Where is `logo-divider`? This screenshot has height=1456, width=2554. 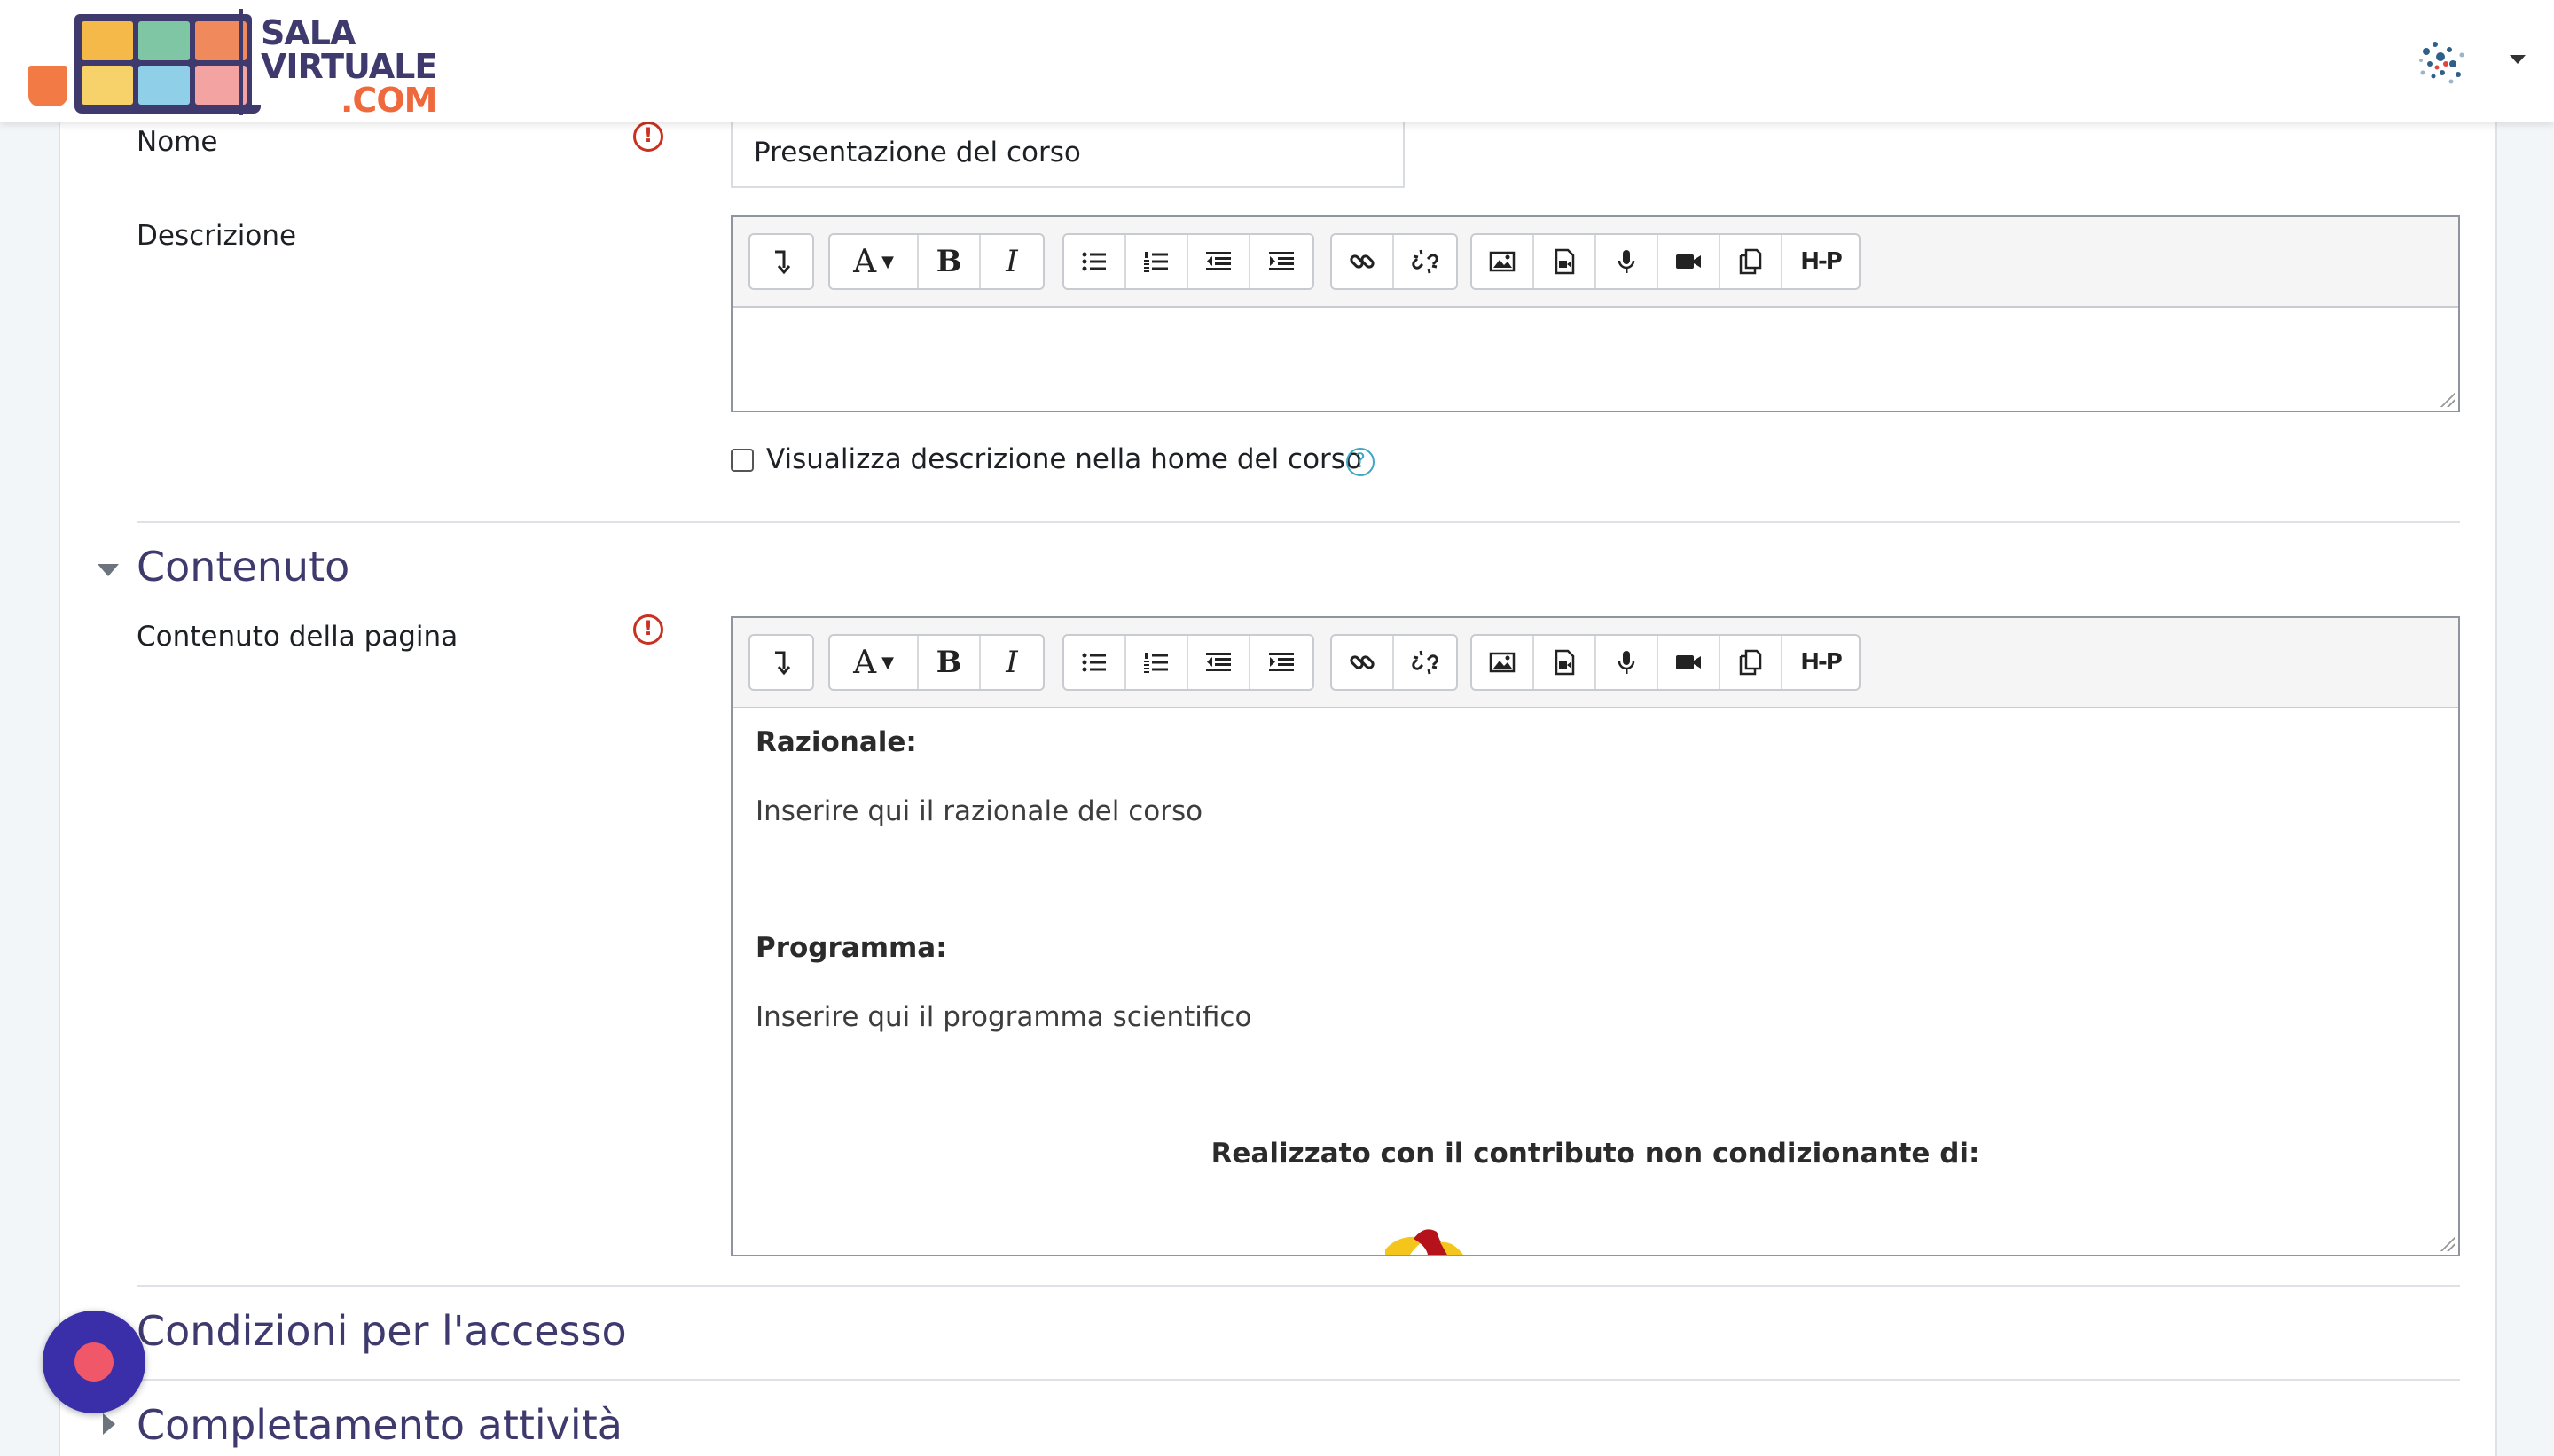
logo-divider is located at coordinates (241, 62).